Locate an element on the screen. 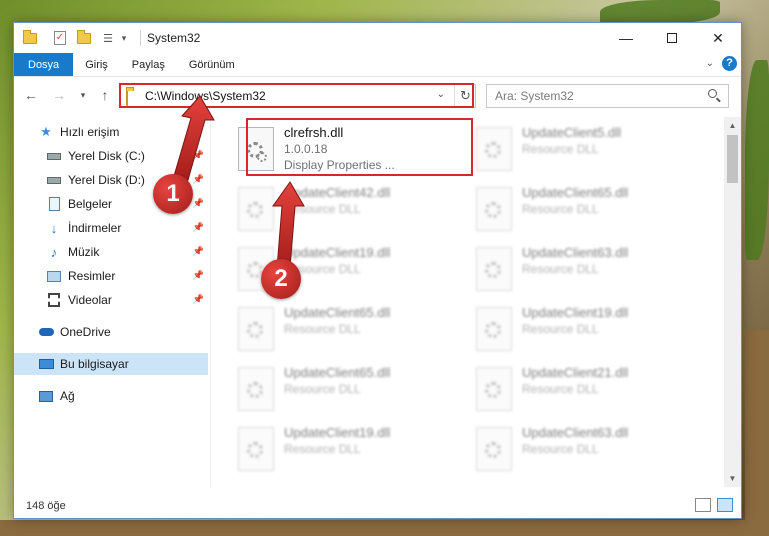 The image size is (769, 536). scroll-thumb is located at coordinates (732, 159).